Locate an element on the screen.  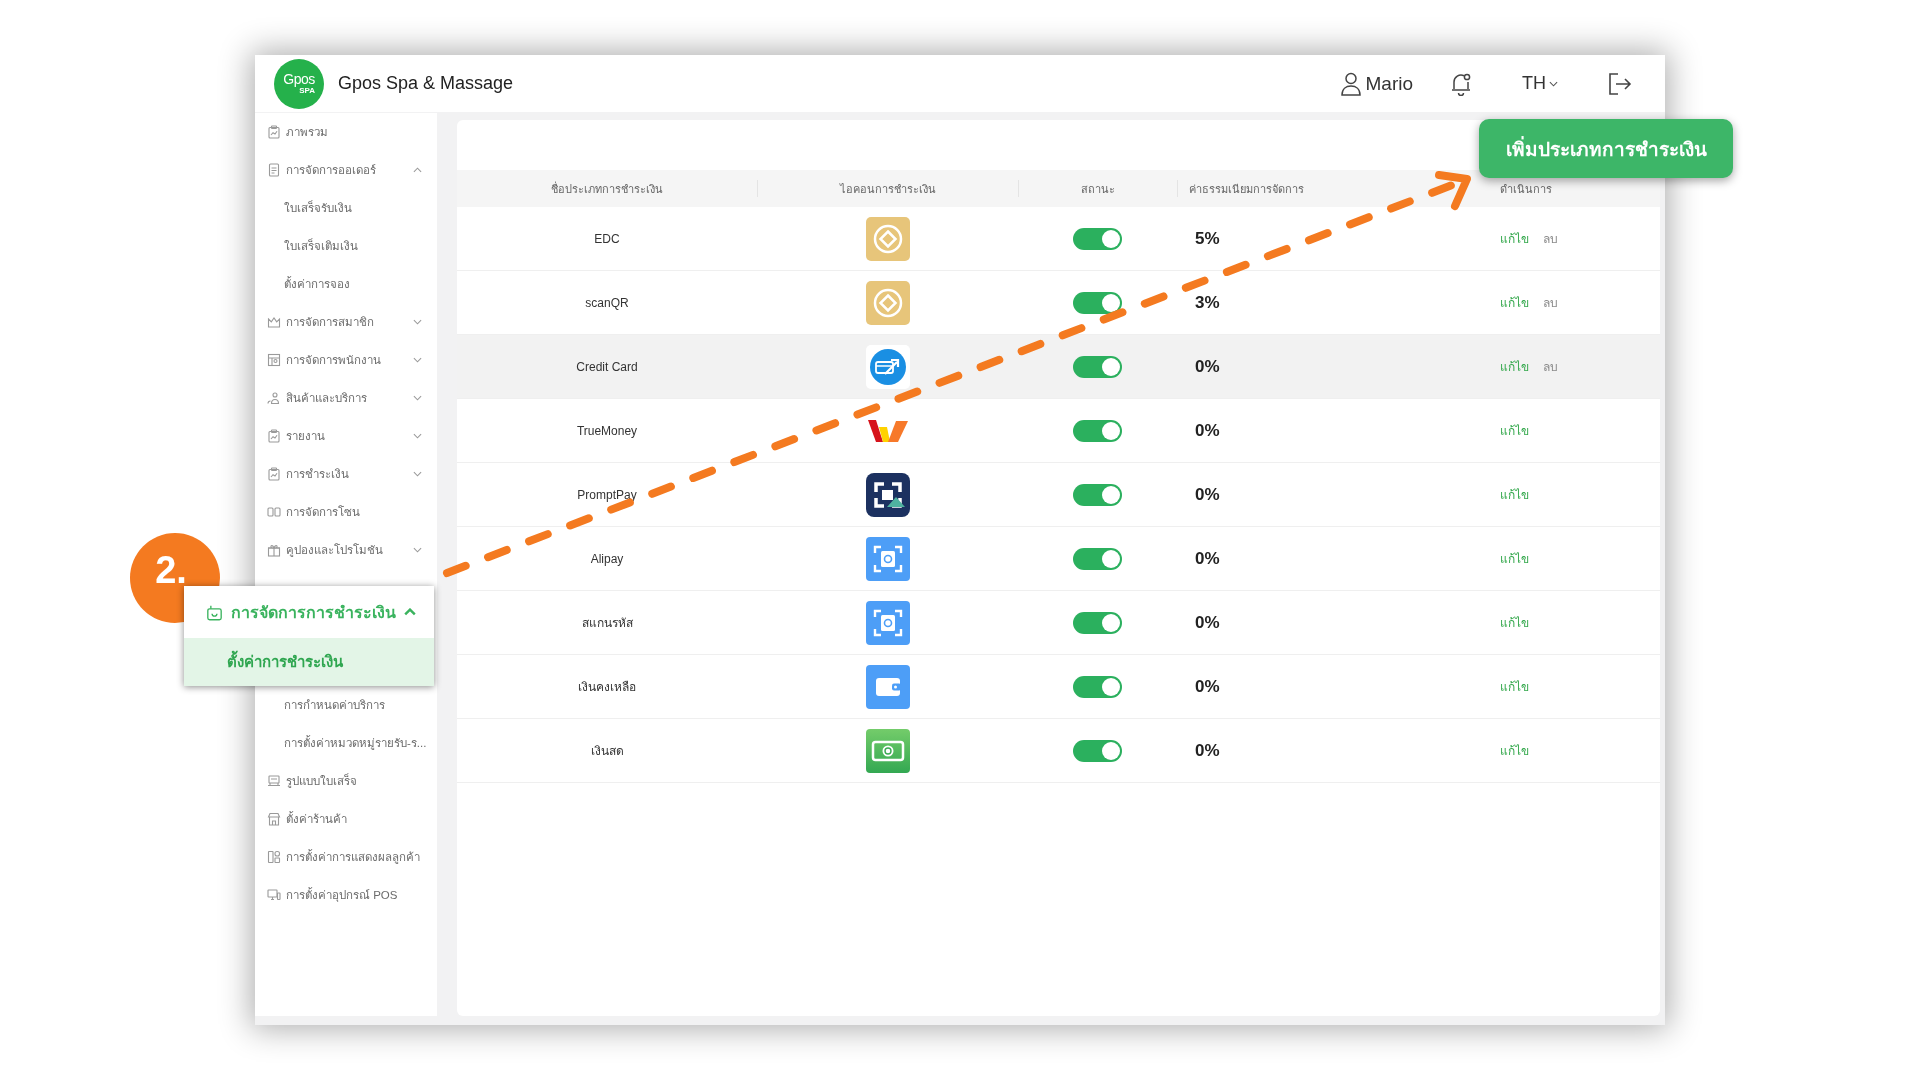
people-icon is located at coordinates (274, 398).